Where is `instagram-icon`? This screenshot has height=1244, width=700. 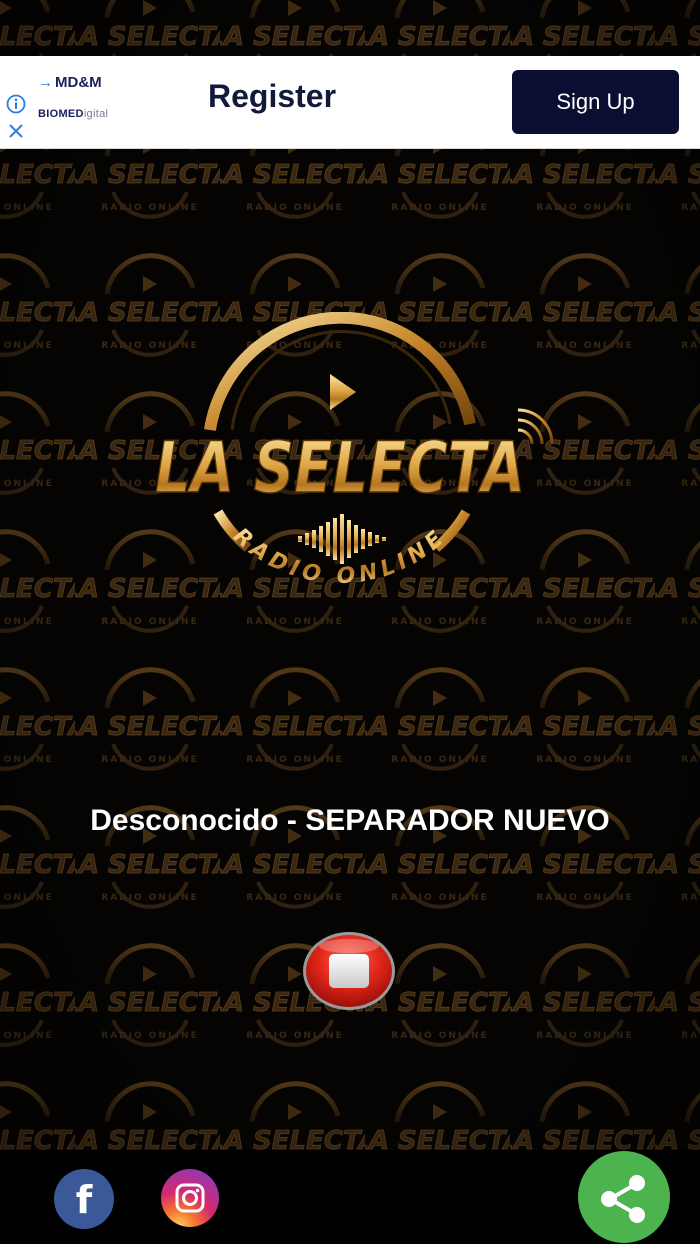
instagram-icon is located at coordinates (190, 1198).